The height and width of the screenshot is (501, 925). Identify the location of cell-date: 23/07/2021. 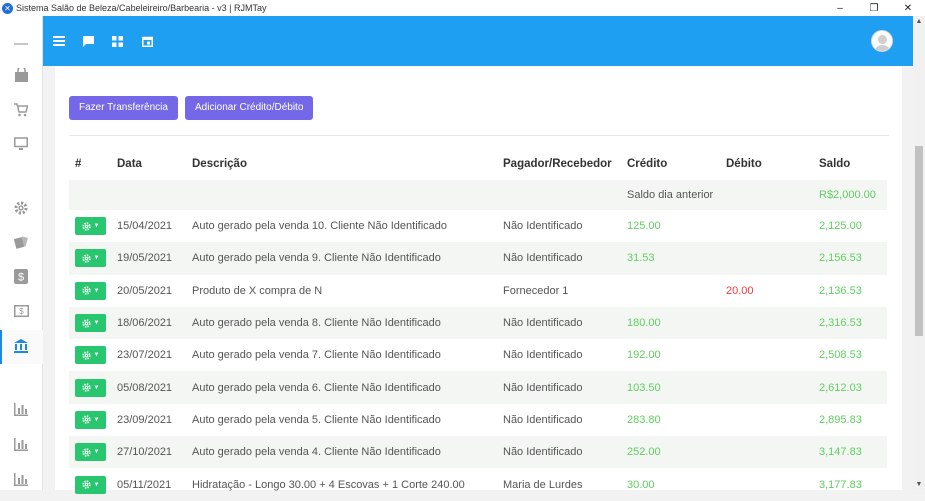
(145, 355).